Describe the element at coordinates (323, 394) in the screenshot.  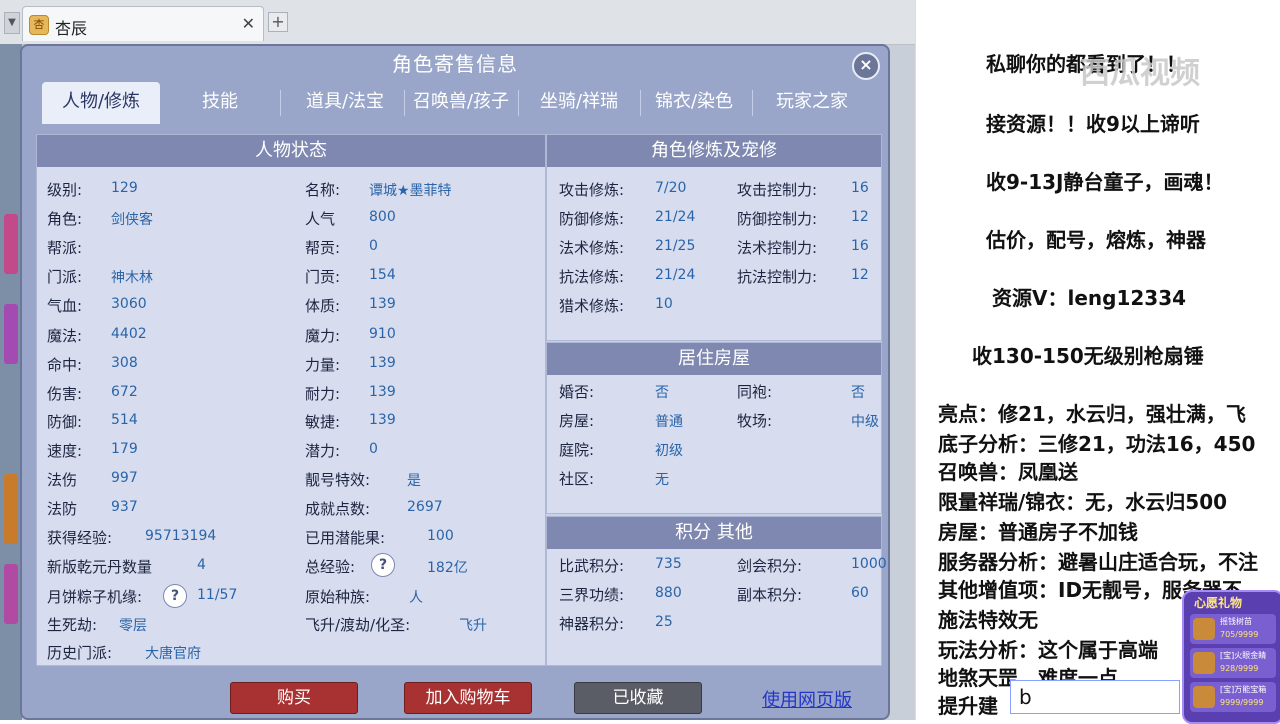
I see `stat-label: 耐力:` at that location.